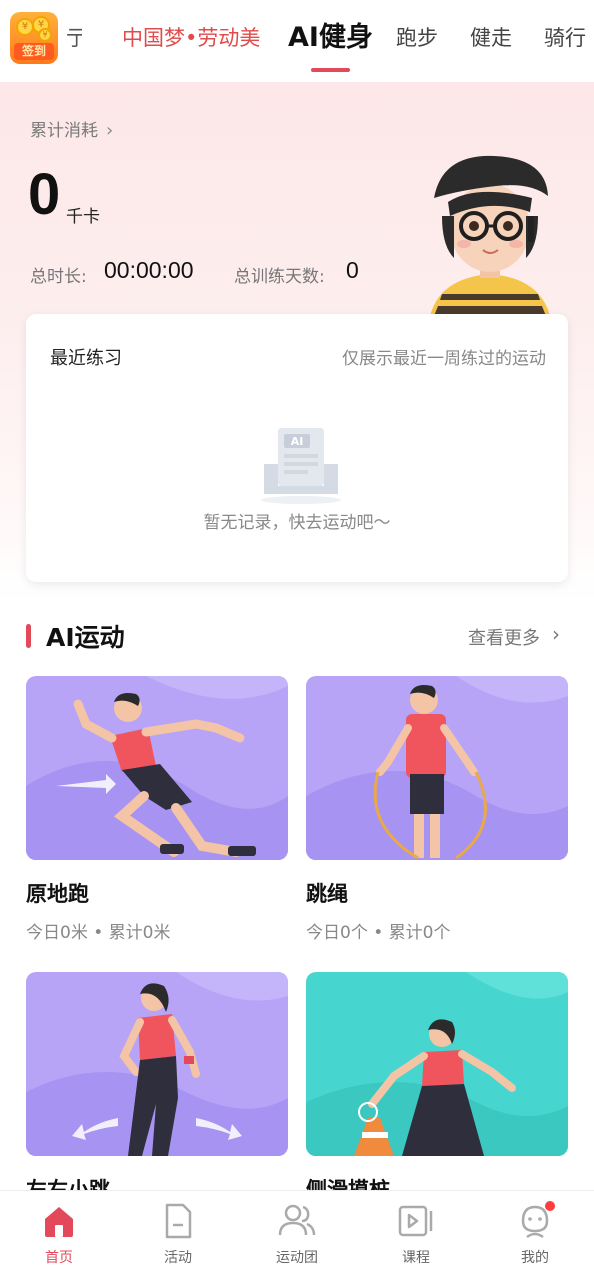  I want to click on tab-labor-day: 中国梦•劳动美, so click(191, 38).